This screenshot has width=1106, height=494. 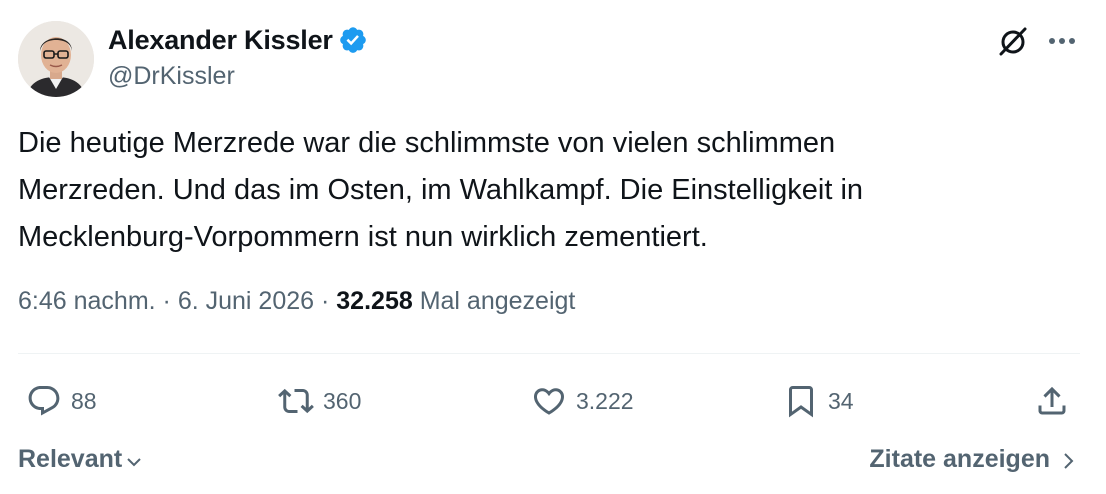 I want to click on more-icon, so click(x=1062, y=41).